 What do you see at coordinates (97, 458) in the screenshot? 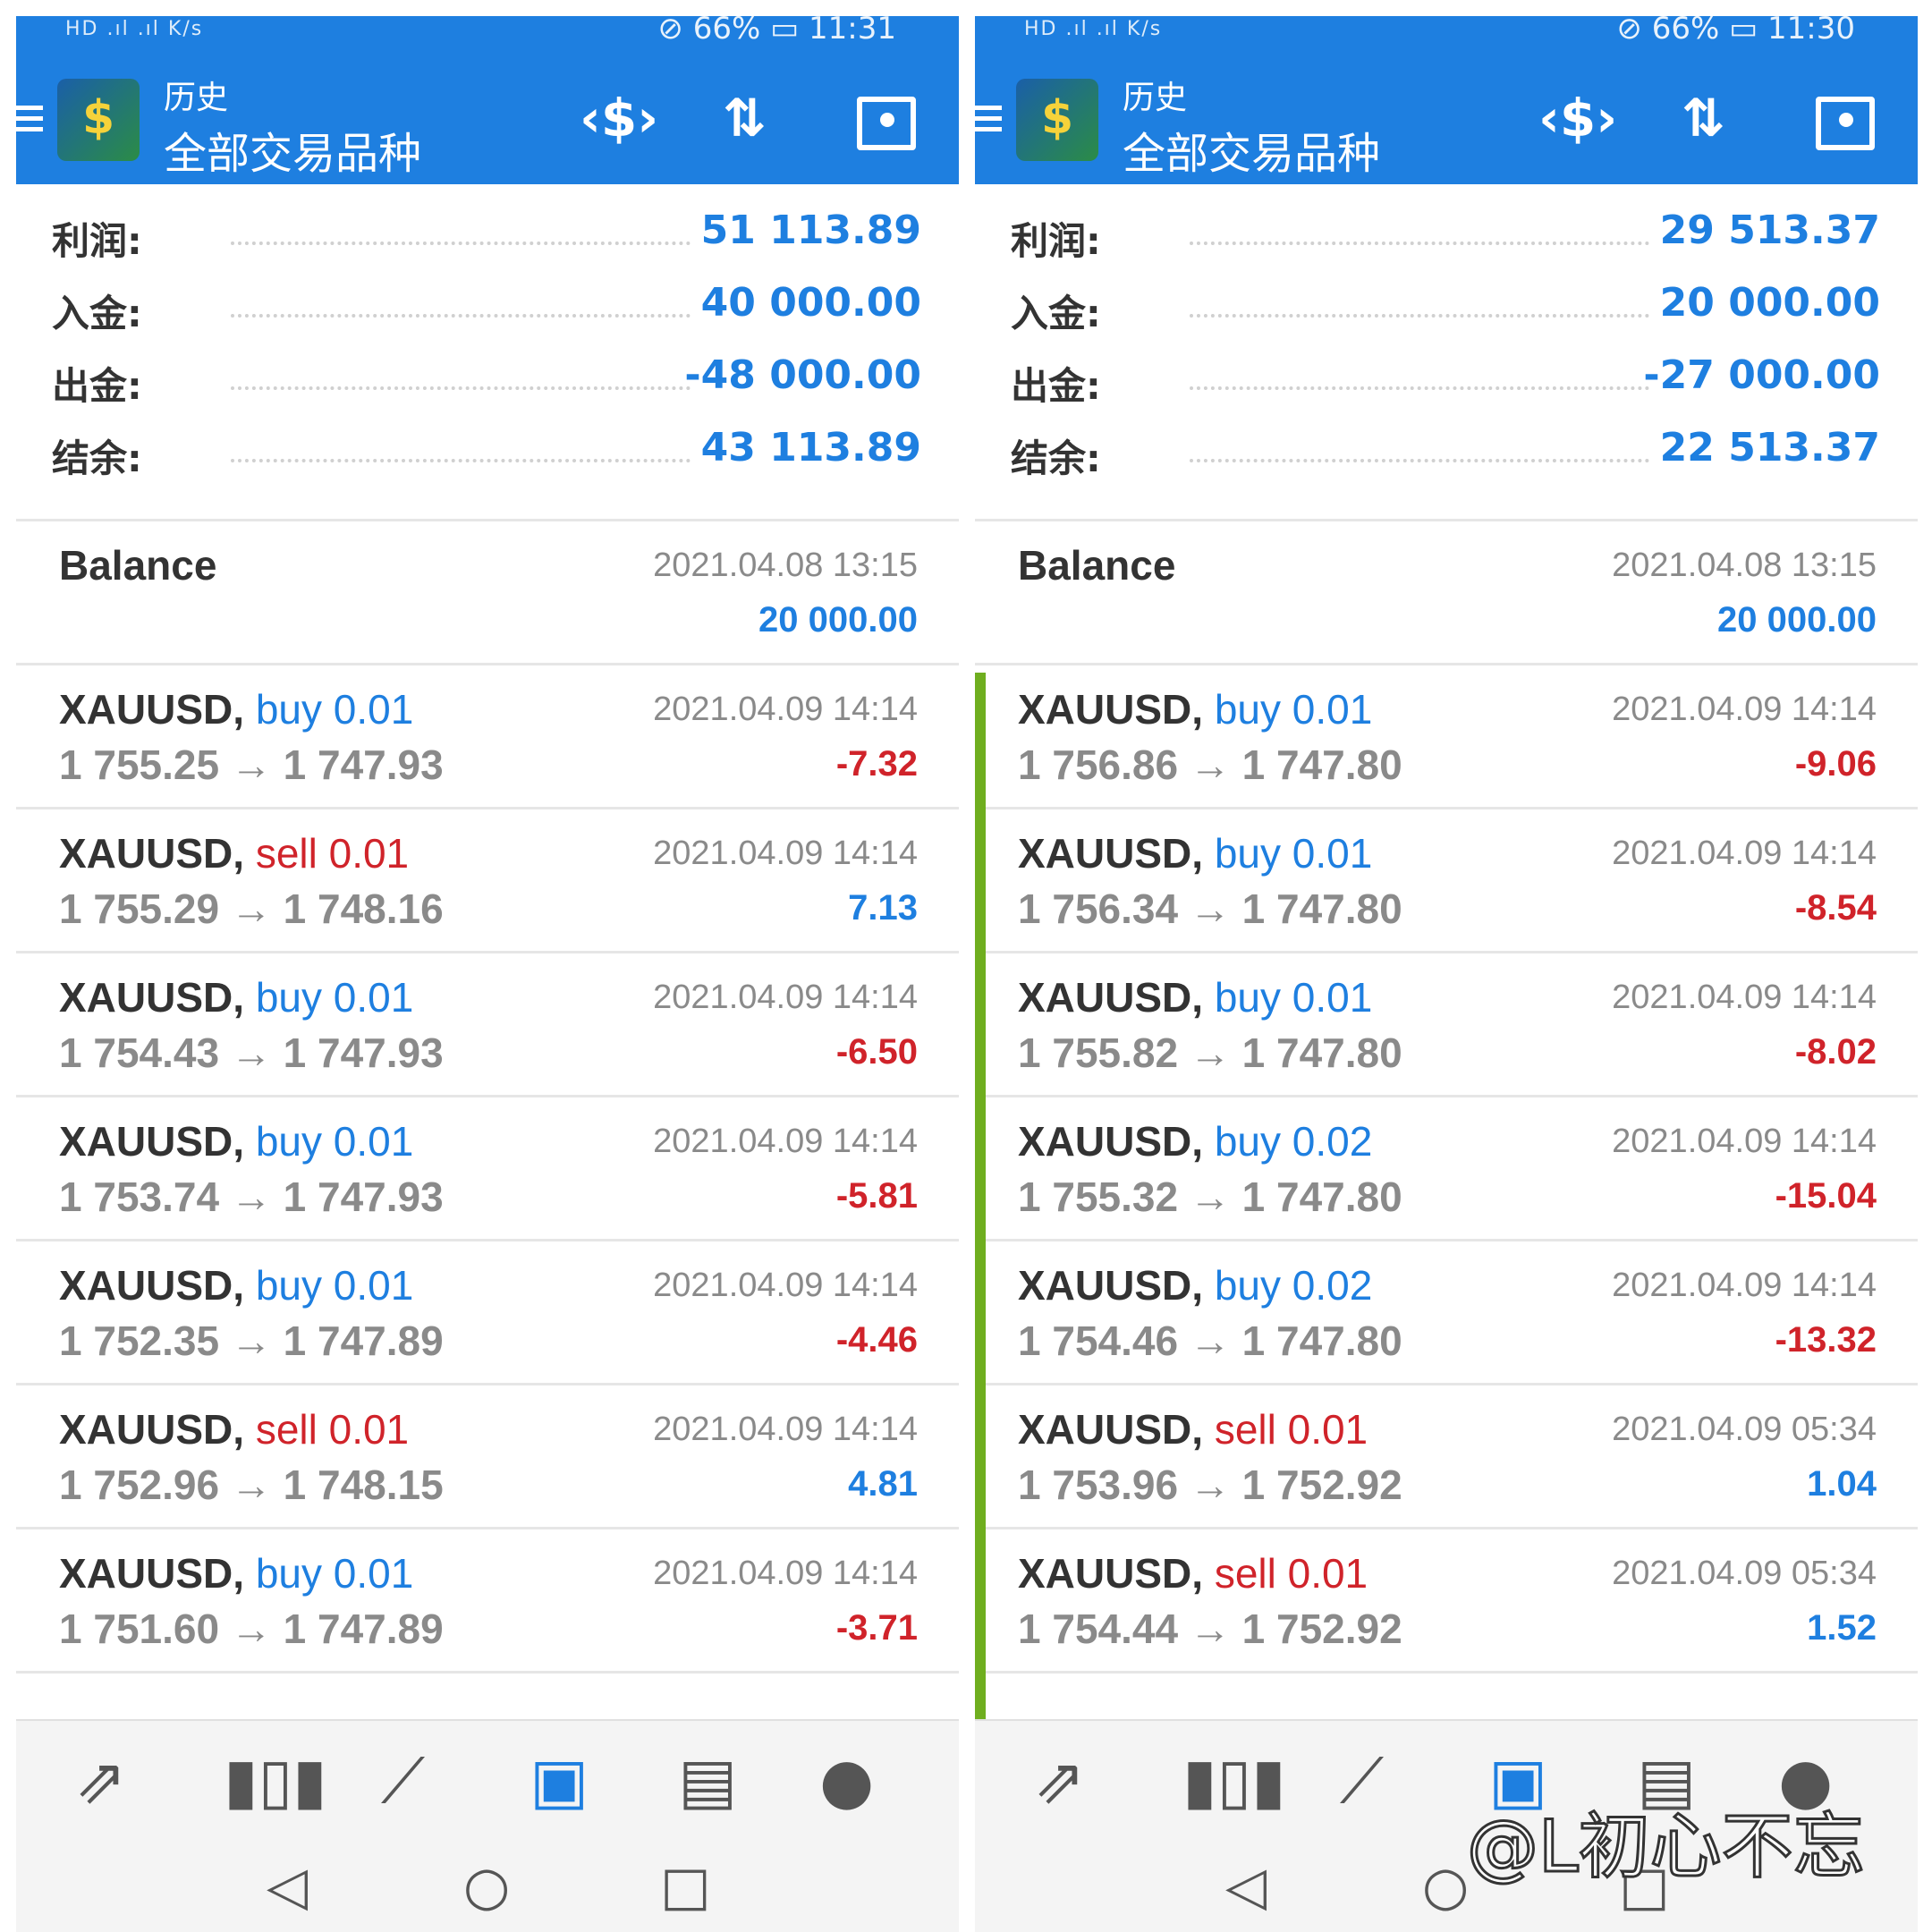
I see `summary-label: 结余:` at bounding box center [97, 458].